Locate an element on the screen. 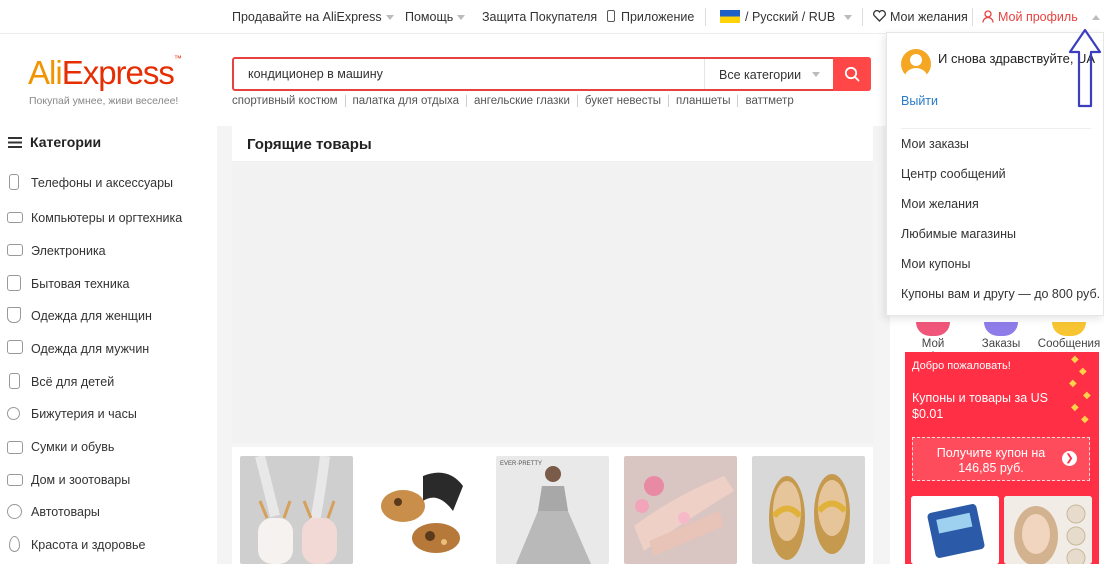 The height and width of the screenshot is (564, 1104). shirt-icon is located at coordinates (15, 347).